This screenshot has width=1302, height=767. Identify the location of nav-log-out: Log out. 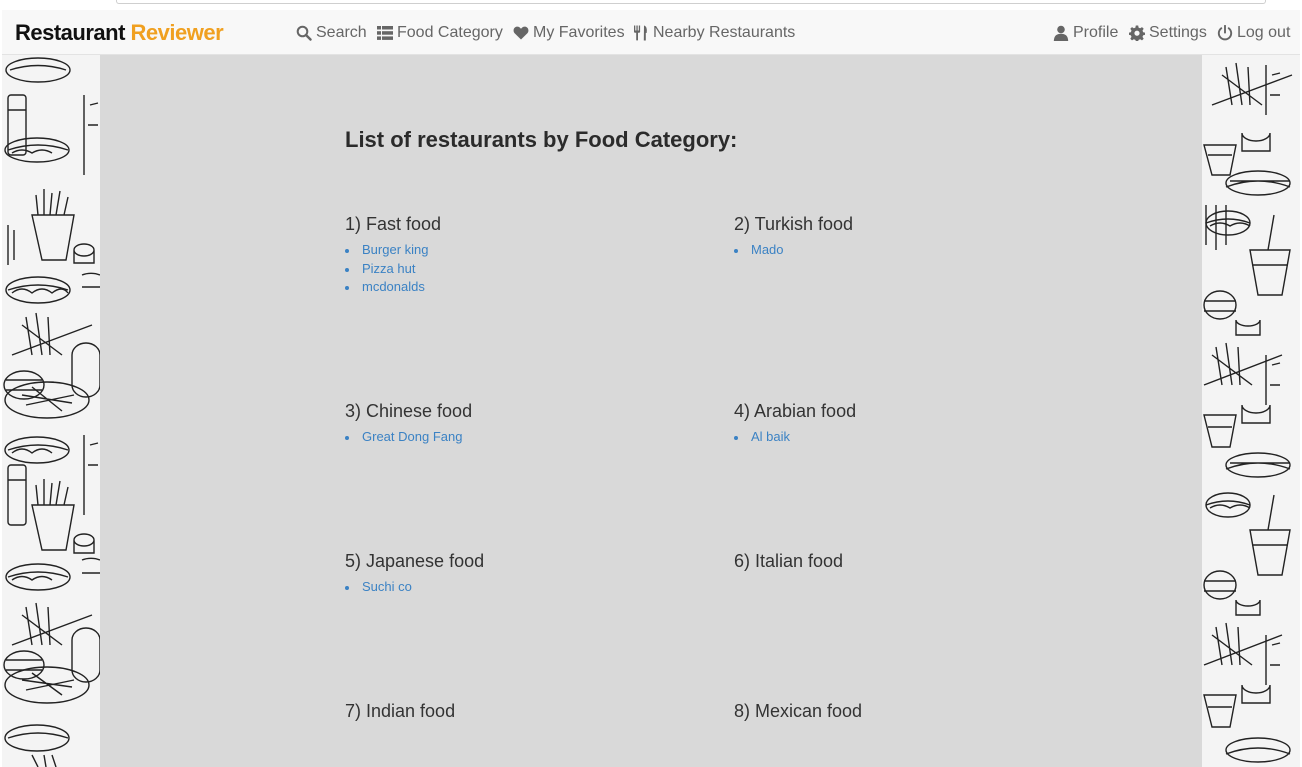
(1253, 33).